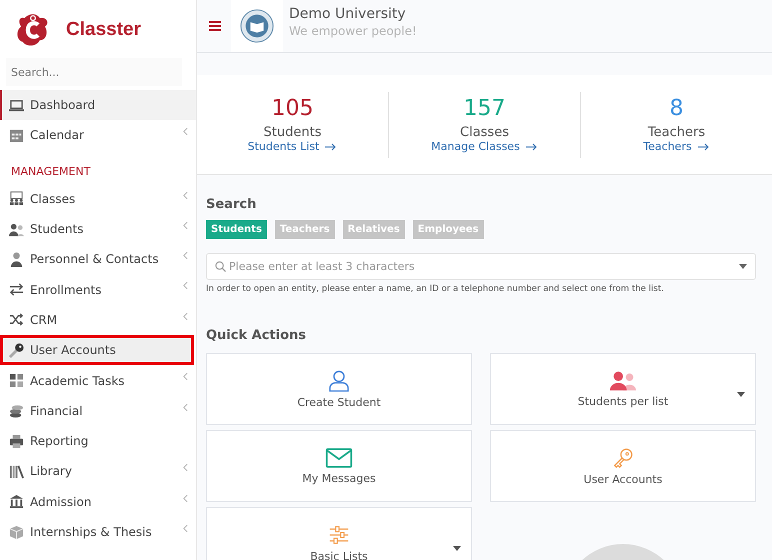 Image resolution: width=772 pixels, height=560 pixels. Describe the element at coordinates (98, 441) in the screenshot. I see `sidebar-item: Reporting` at that location.